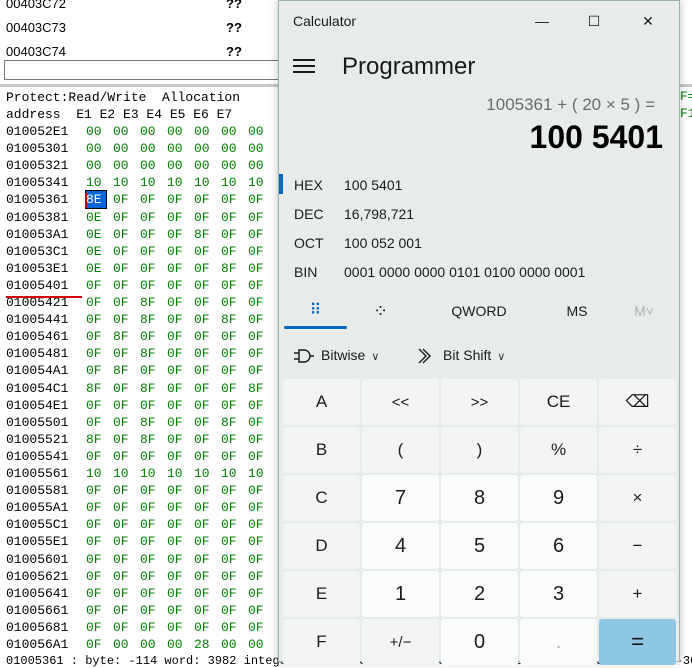 The width and height of the screenshot is (692, 668). What do you see at coordinates (558, 498) in the screenshot?
I see `digit-9-button: 9` at bounding box center [558, 498].